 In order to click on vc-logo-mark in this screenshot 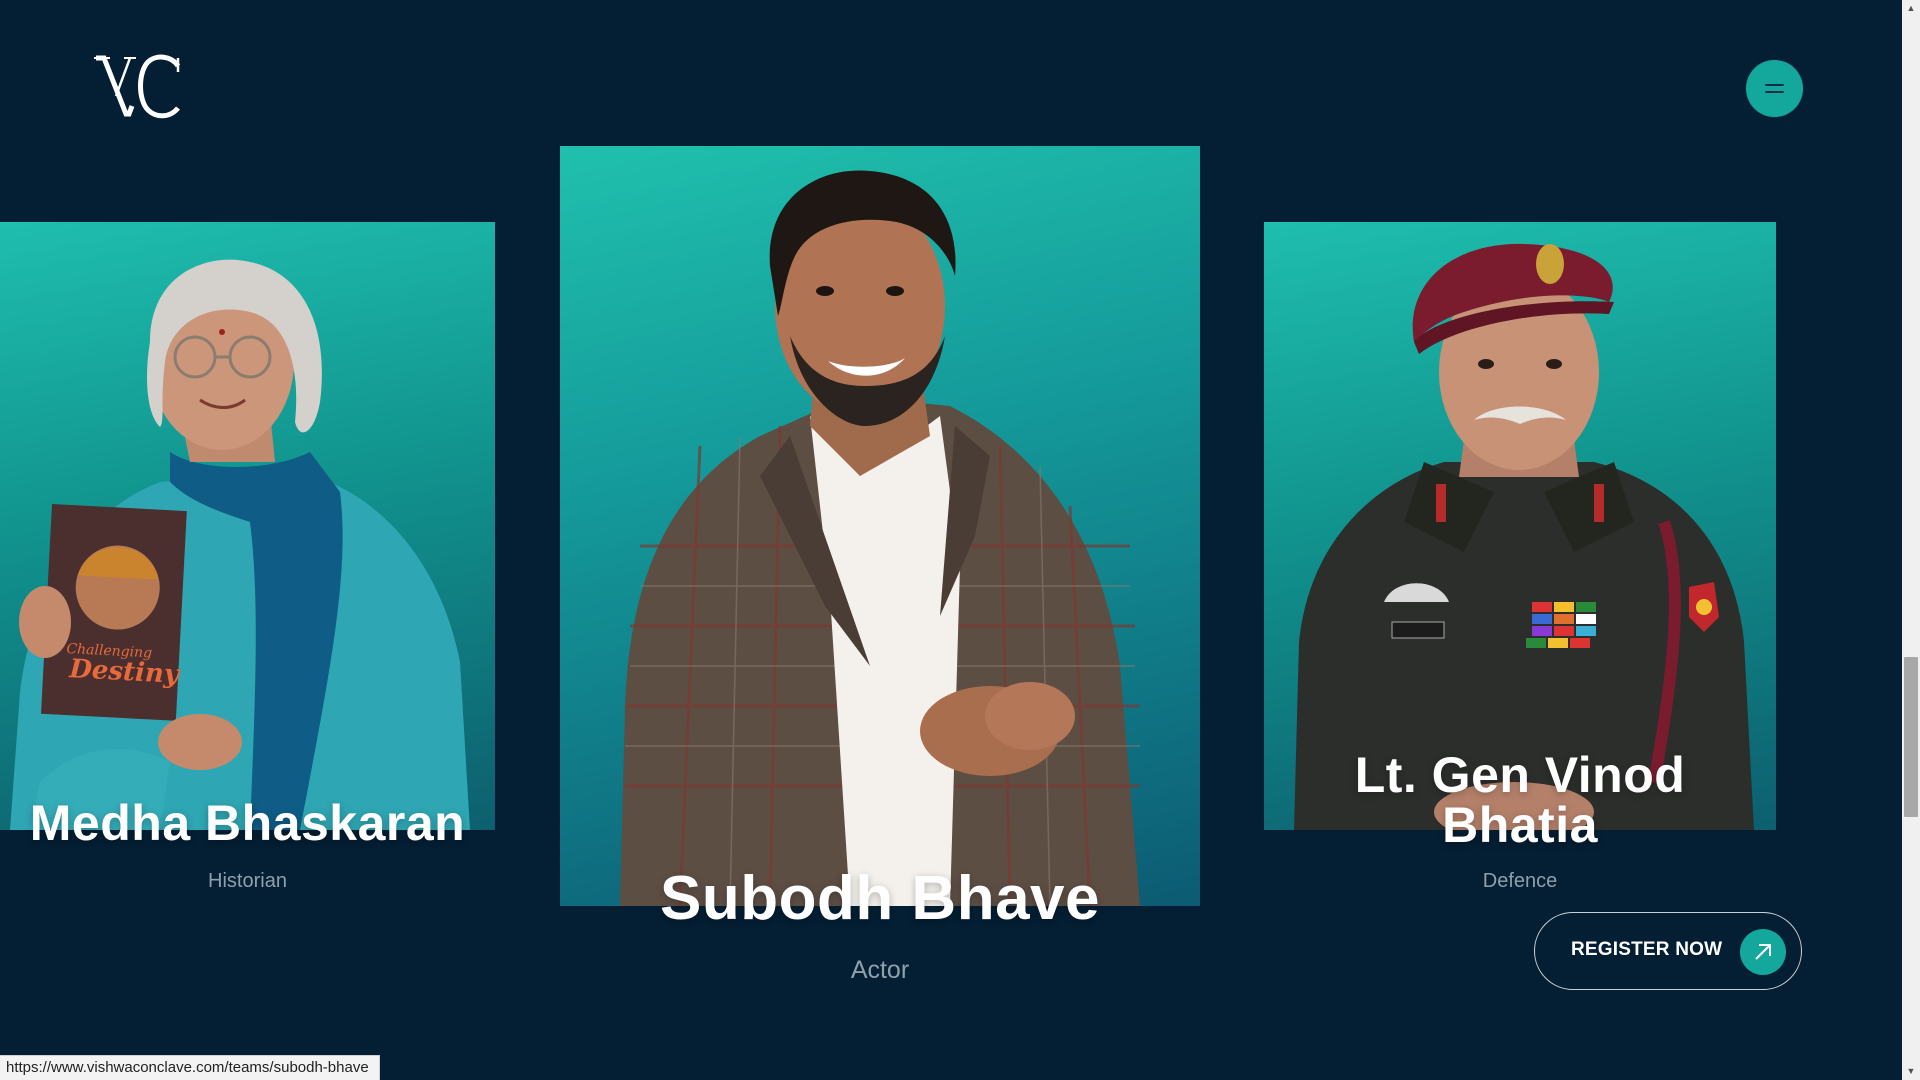, I will do `click(137, 86)`.